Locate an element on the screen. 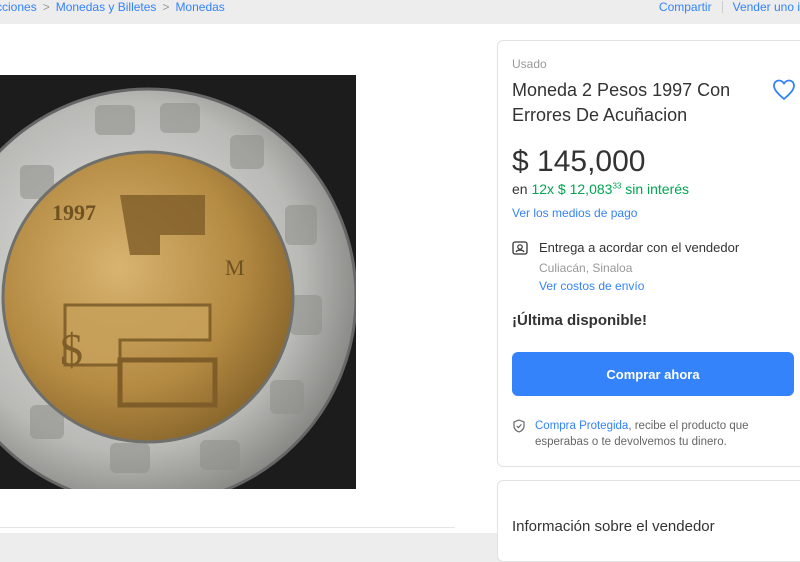 This screenshot has height=562, width=800. price: $ 145,000 is located at coordinates (579, 161).